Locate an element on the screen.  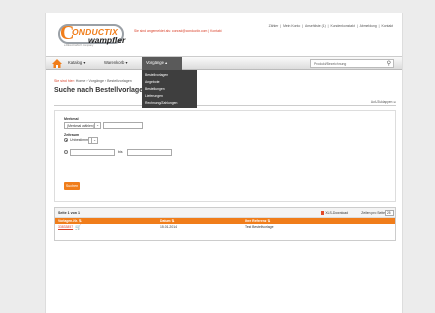
nav-warenkorb: Warenkorb ▾ is located at coordinates (116, 62).